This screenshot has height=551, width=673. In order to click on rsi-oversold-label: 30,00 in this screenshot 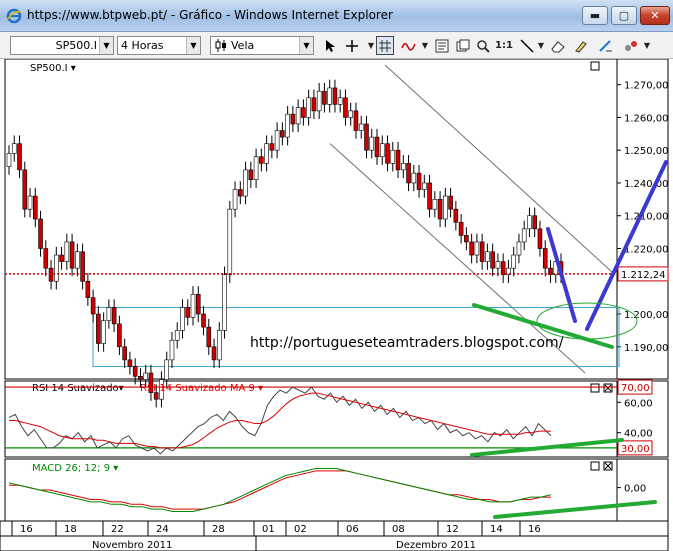, I will do `click(635, 449)`.